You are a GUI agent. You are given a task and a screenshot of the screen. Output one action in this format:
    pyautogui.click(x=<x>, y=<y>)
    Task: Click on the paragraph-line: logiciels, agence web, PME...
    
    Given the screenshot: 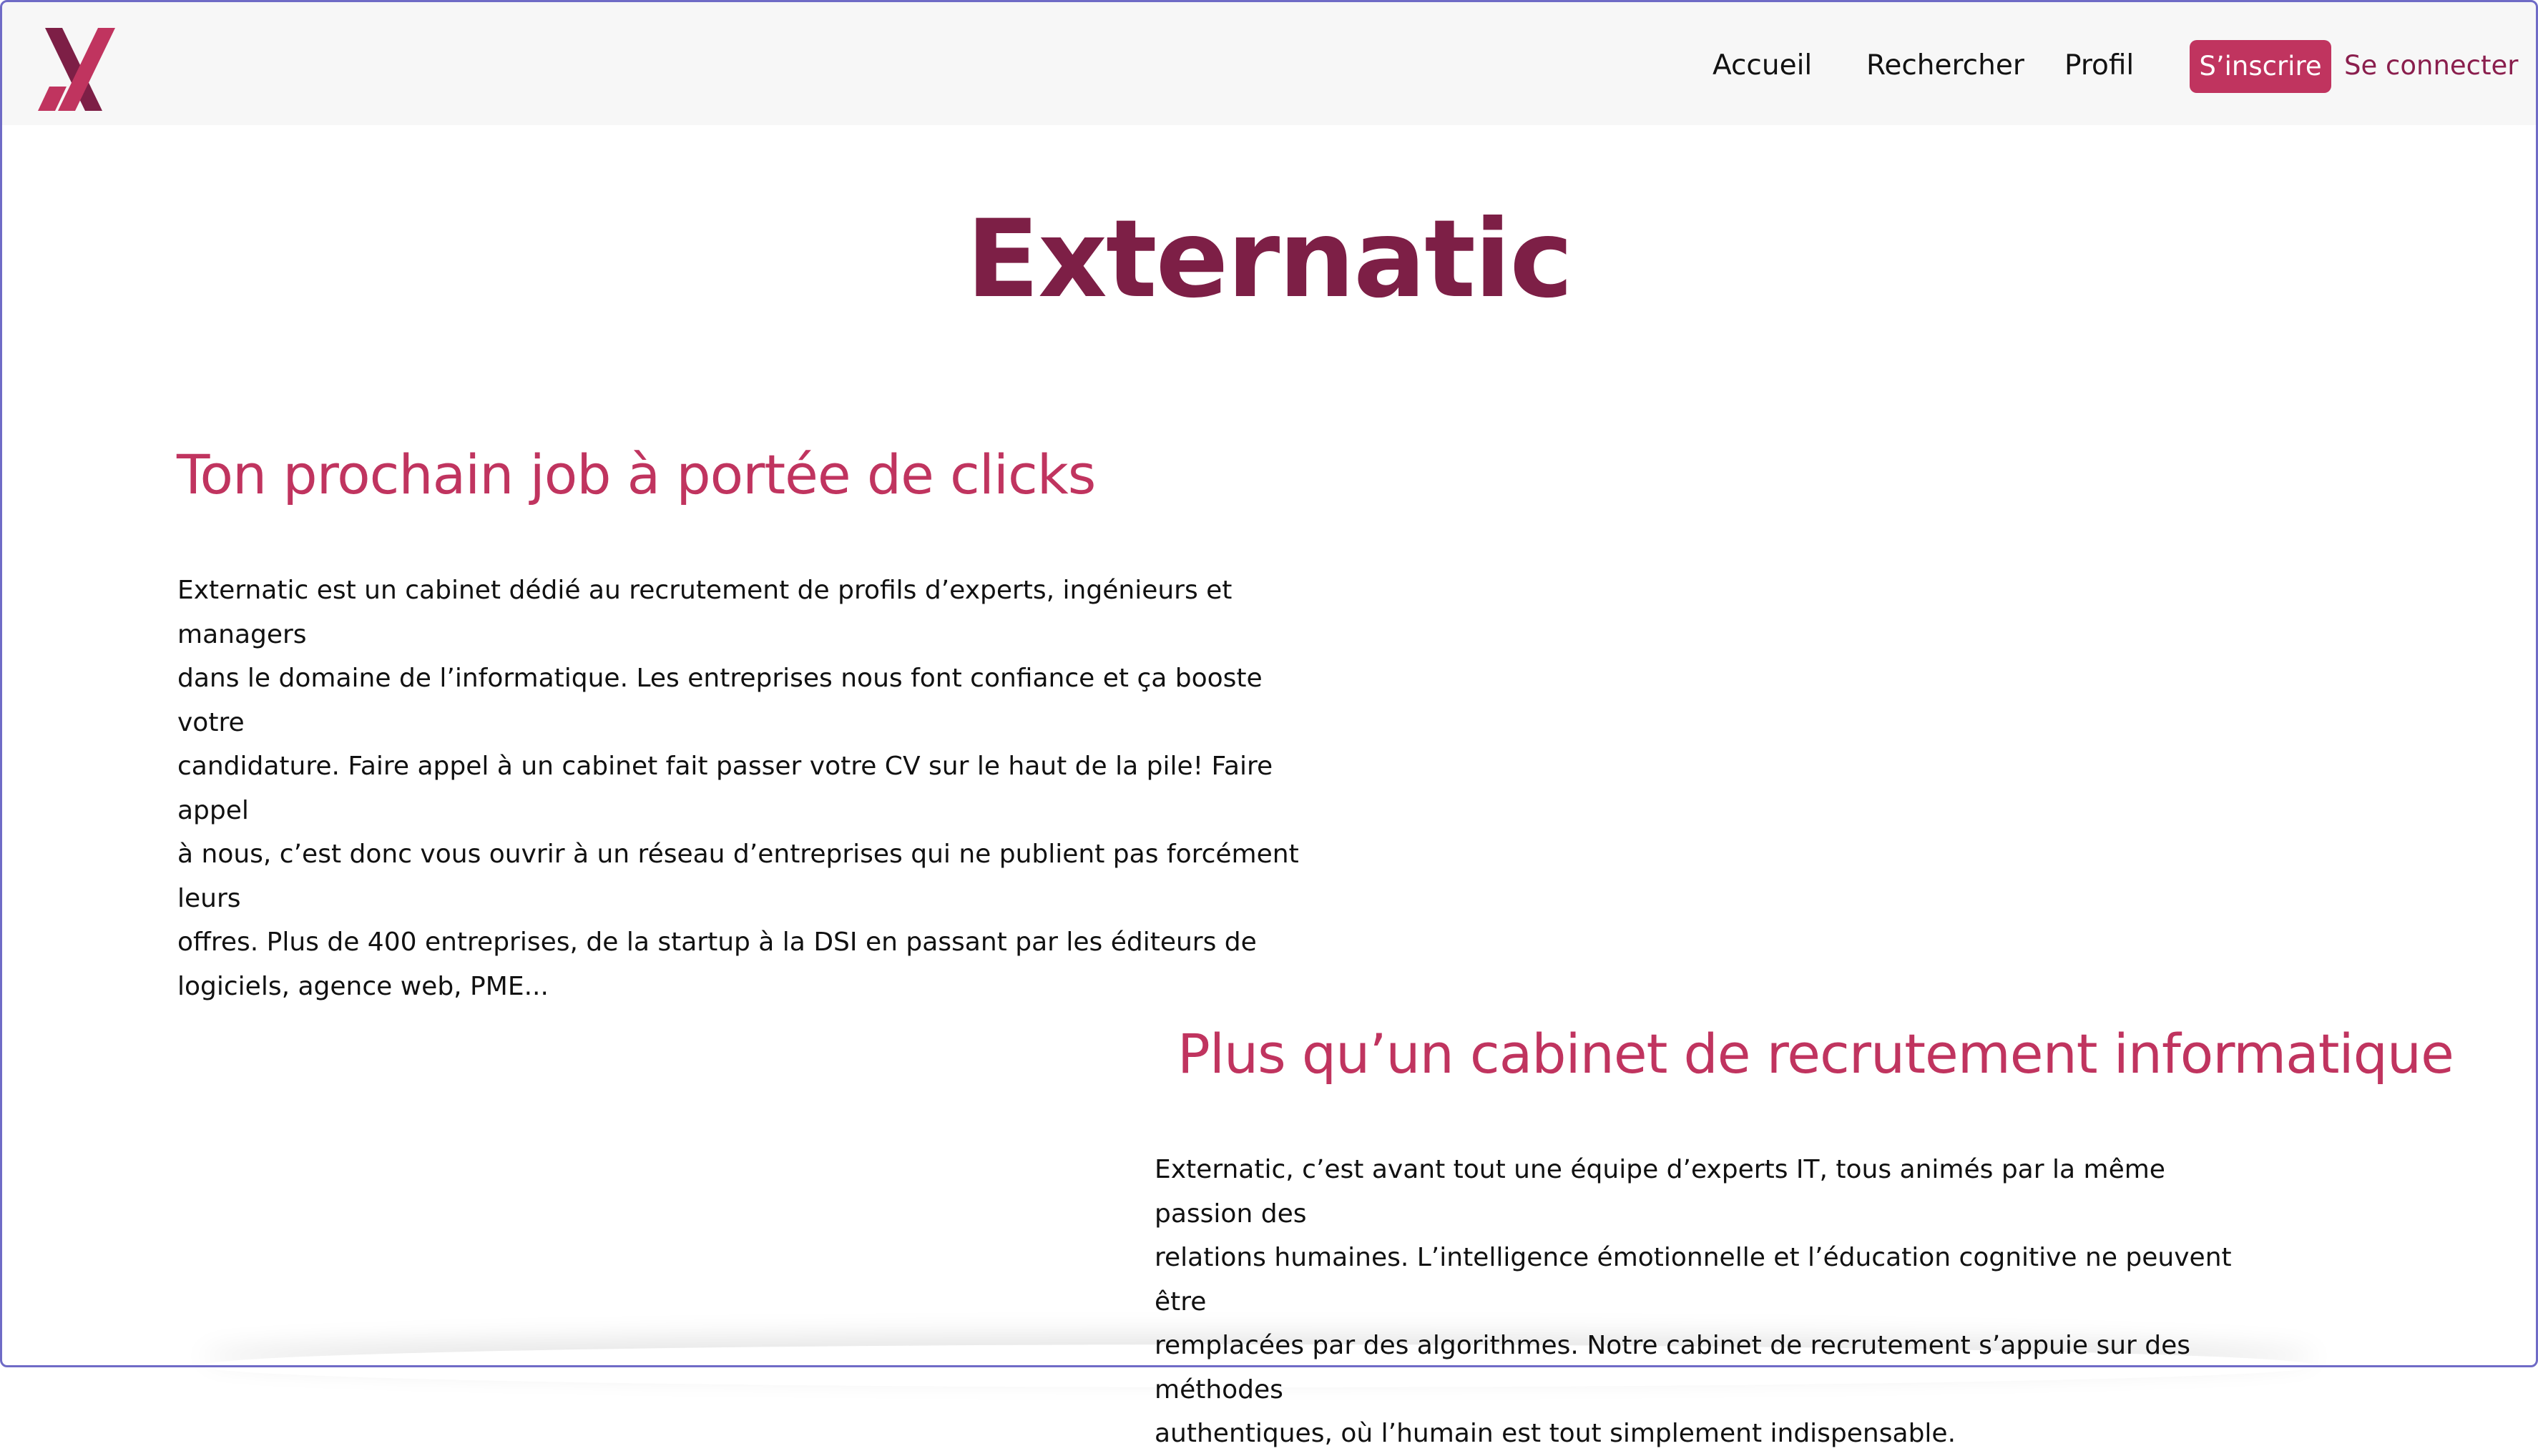 What is the action you would take?
    pyautogui.click(x=363, y=986)
    